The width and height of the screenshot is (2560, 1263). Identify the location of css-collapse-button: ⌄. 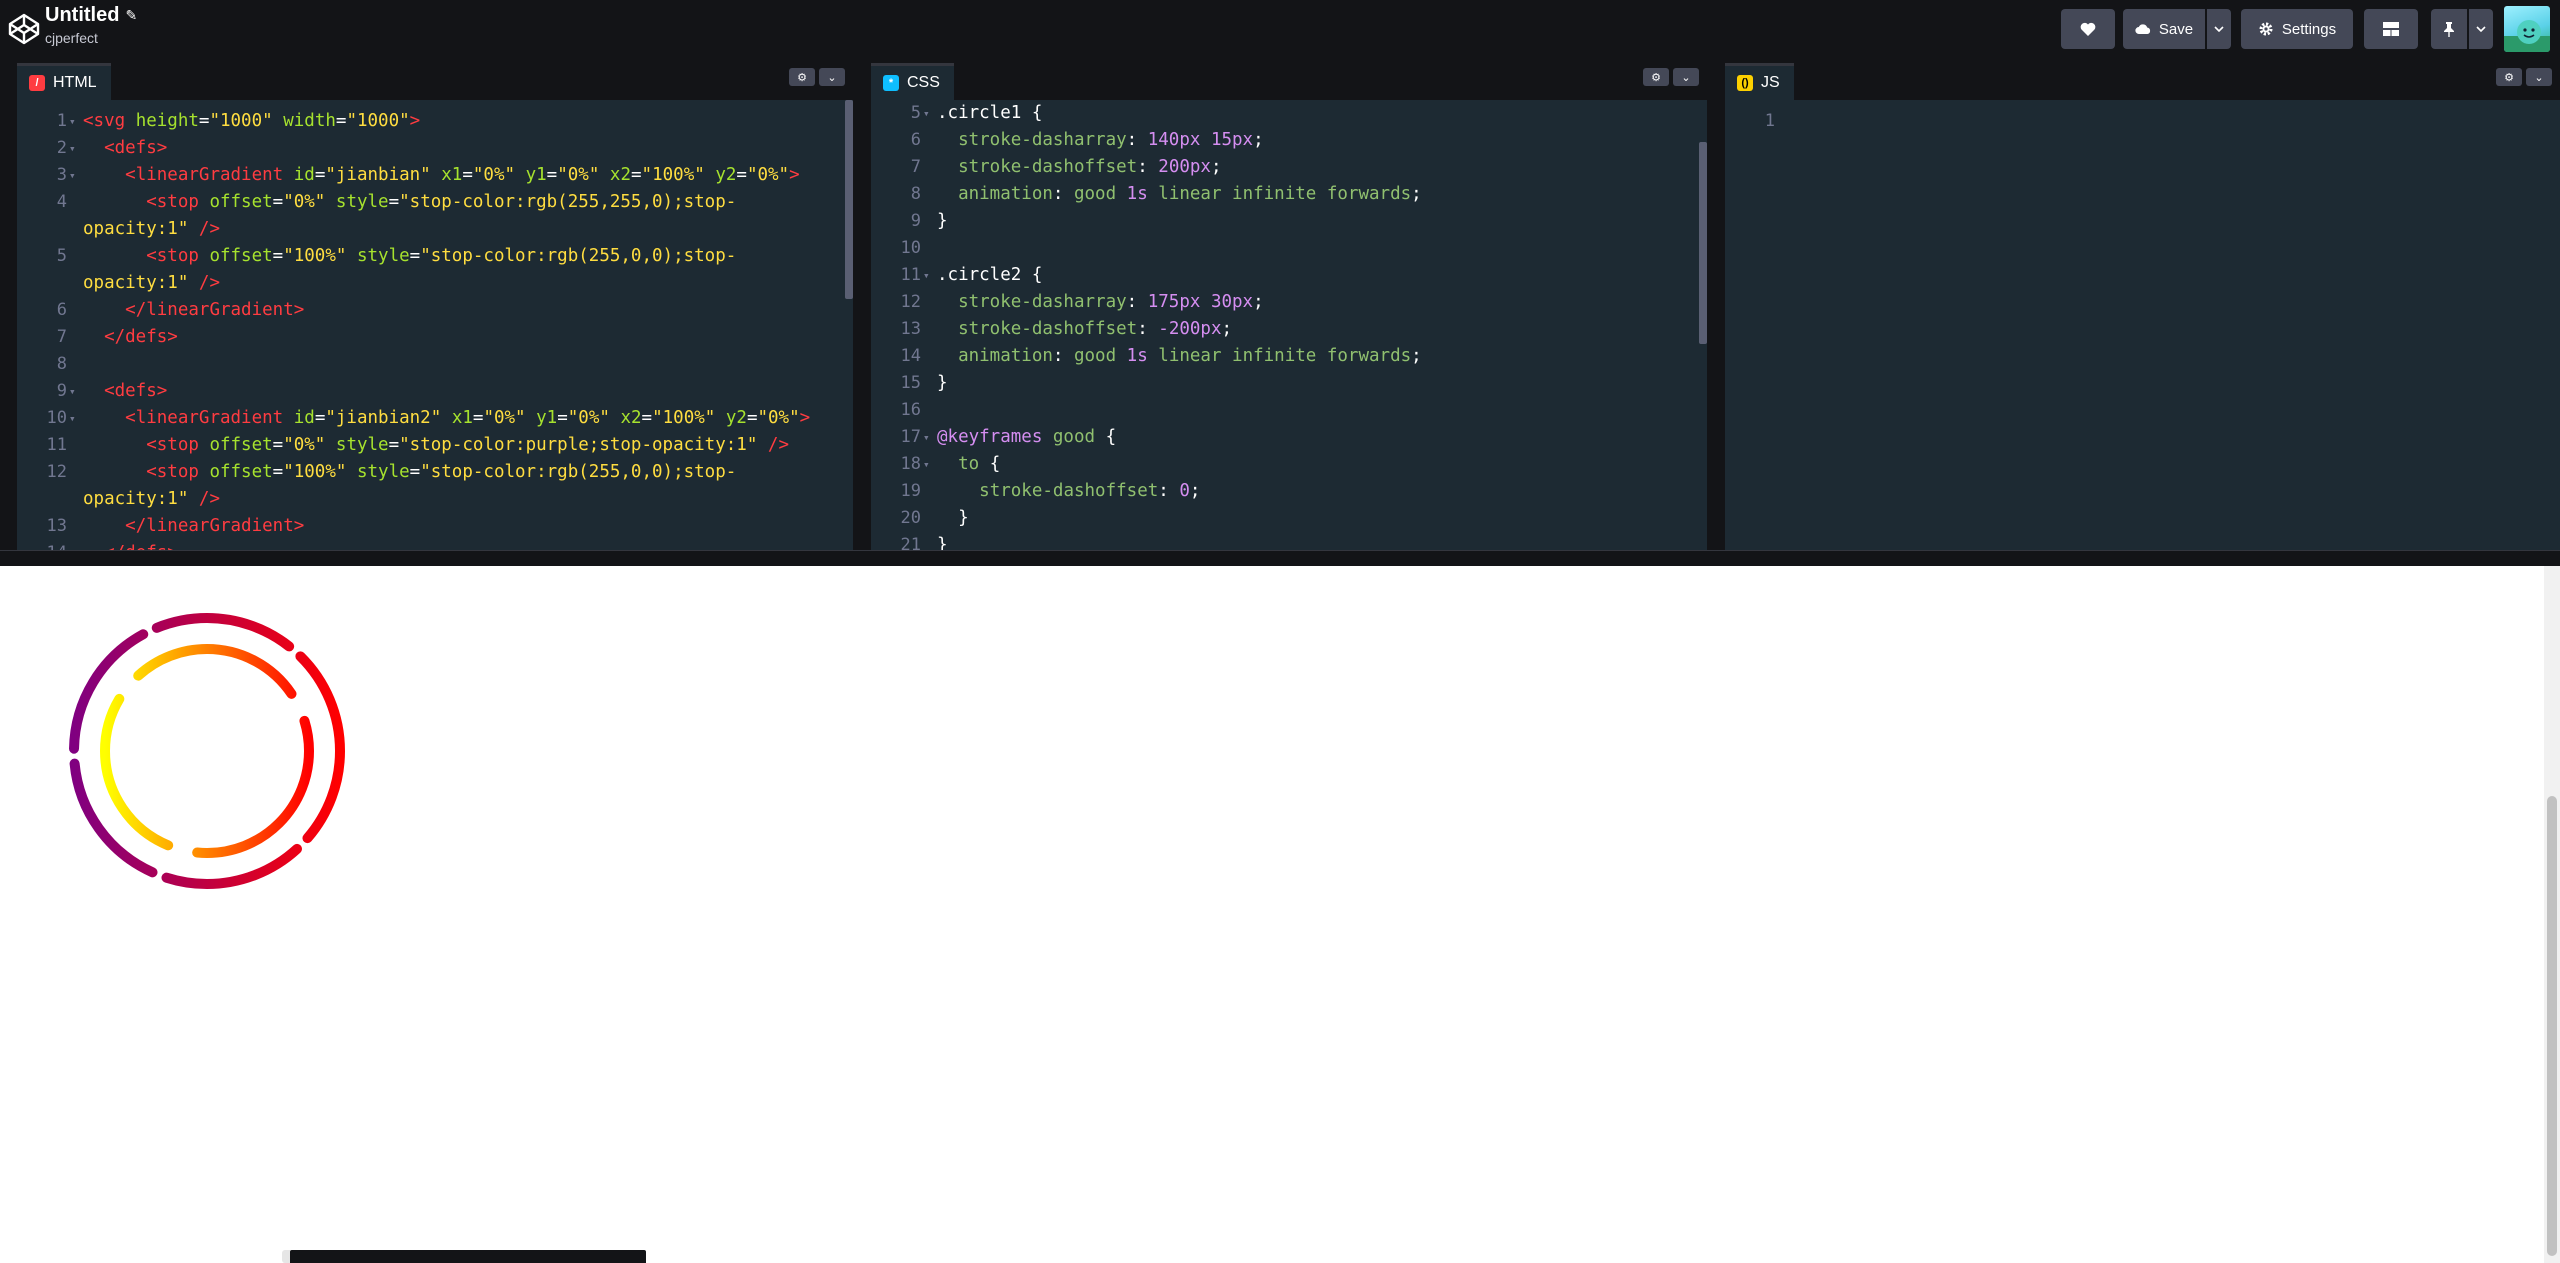
(1686, 77).